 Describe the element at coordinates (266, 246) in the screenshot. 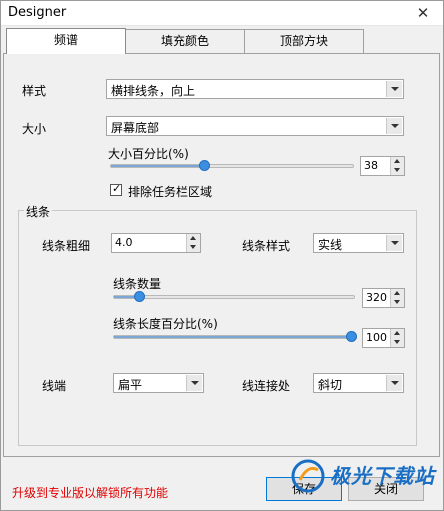

I see `line-style-label: 线条样式` at that location.